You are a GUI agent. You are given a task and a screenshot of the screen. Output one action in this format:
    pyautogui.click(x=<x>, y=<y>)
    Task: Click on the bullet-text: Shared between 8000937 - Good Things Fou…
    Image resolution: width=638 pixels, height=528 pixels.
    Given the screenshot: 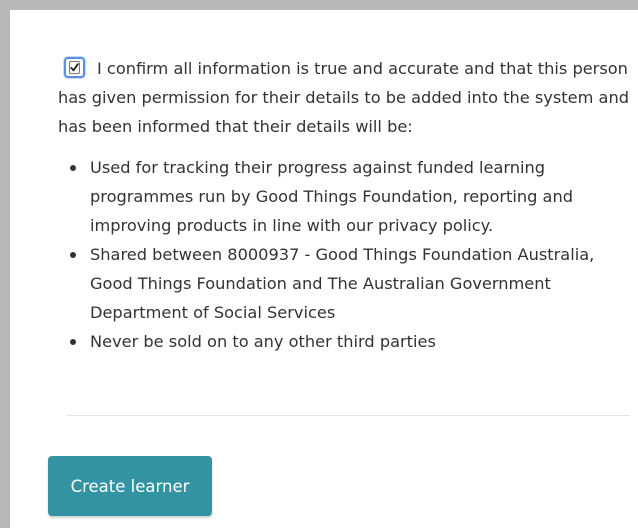 What is the action you would take?
    pyautogui.click(x=342, y=283)
    